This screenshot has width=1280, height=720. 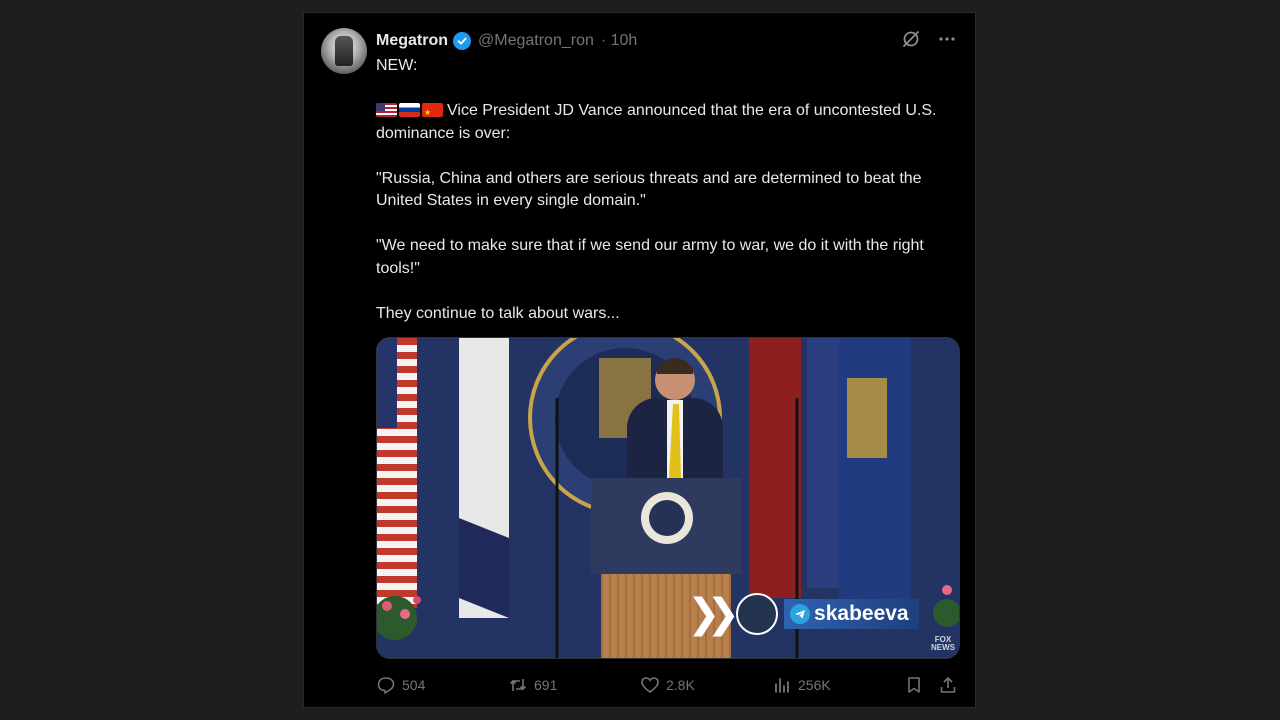 I want to click on bookmark-button, so click(x=914, y=685).